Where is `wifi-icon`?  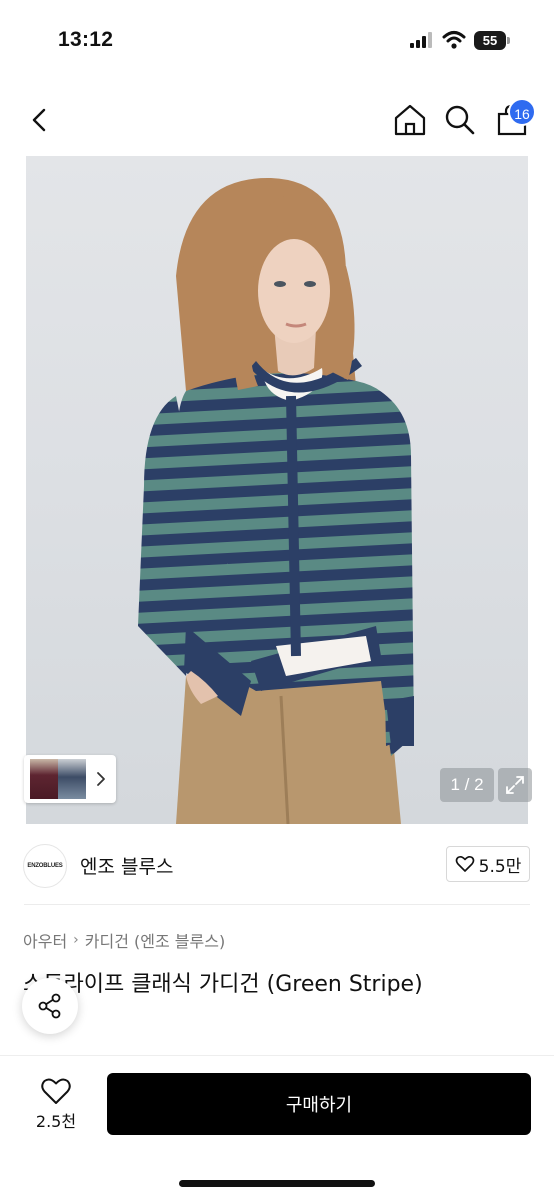
wifi-icon is located at coordinates (454, 40).